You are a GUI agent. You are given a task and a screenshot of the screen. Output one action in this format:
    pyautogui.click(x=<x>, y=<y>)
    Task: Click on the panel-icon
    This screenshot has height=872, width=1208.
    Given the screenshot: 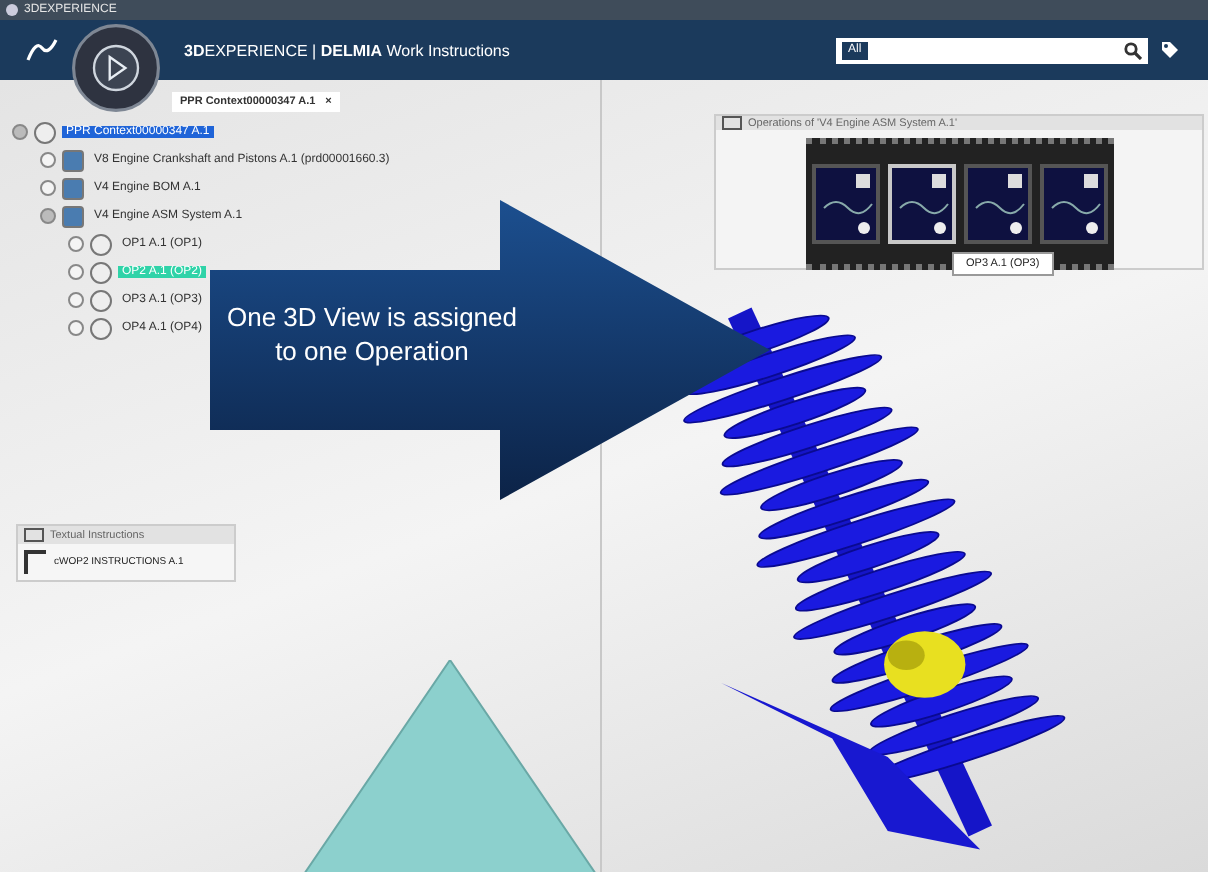 What is the action you would take?
    pyautogui.click(x=732, y=123)
    